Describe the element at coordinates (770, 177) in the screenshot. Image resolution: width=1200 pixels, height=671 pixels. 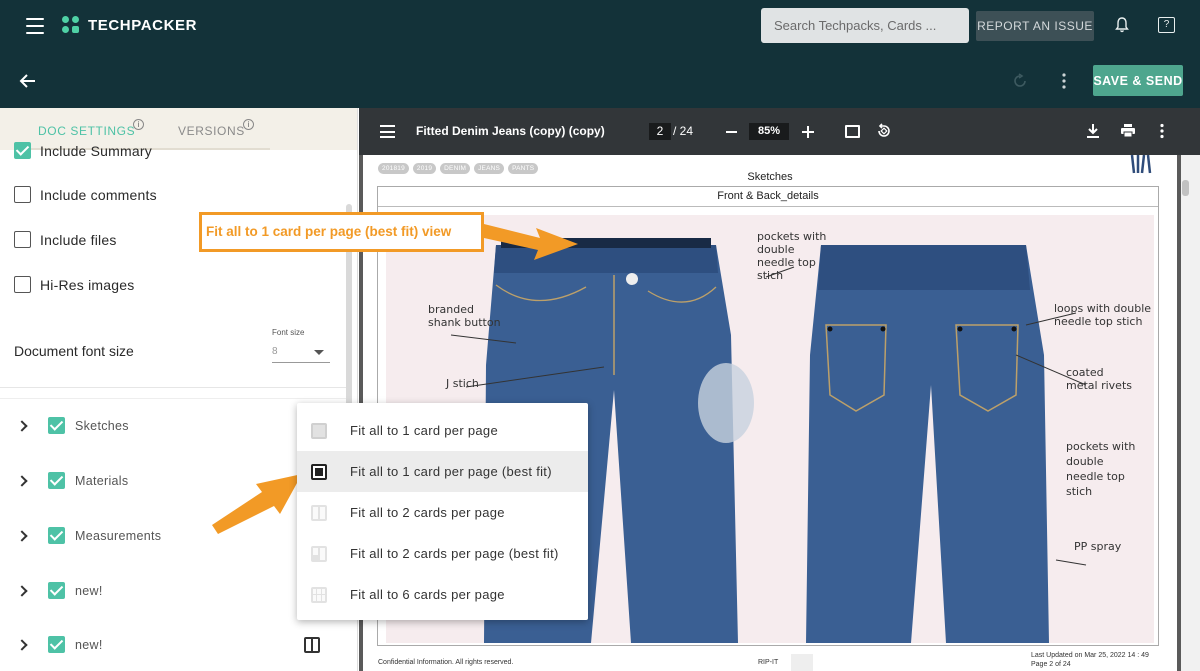
I see `sheet-title: Sketches` at that location.